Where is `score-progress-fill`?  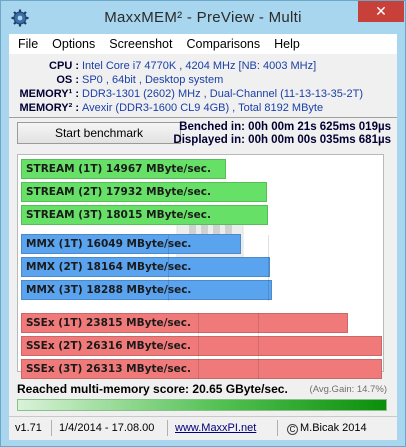
score-progress-fill is located at coordinates (202, 405).